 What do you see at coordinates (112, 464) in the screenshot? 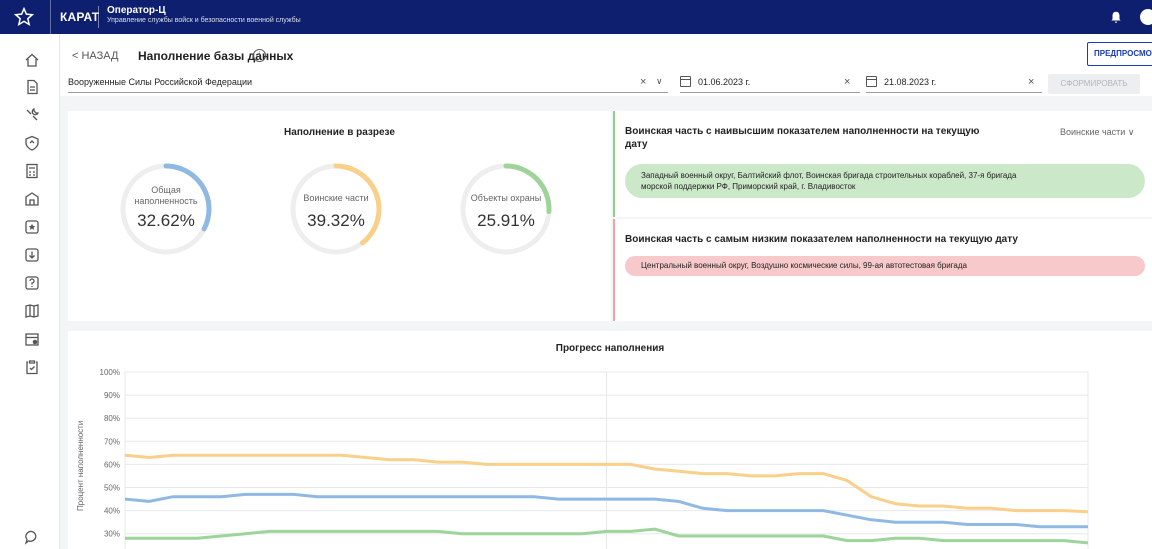
I see `chart-y-tick-label: 60%` at bounding box center [112, 464].